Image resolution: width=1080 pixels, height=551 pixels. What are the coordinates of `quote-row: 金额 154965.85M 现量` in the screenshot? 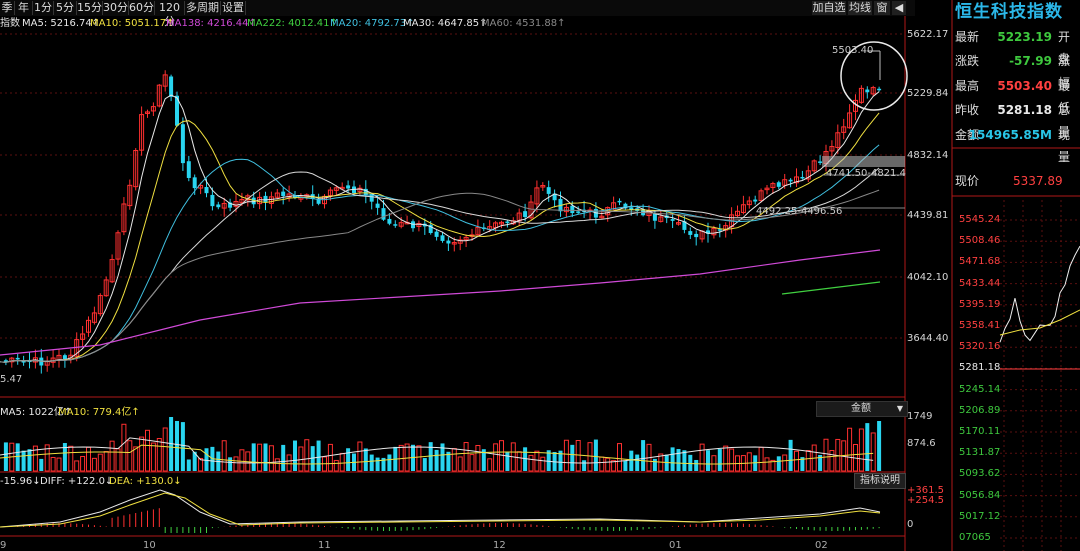 It's located at (1017, 144).